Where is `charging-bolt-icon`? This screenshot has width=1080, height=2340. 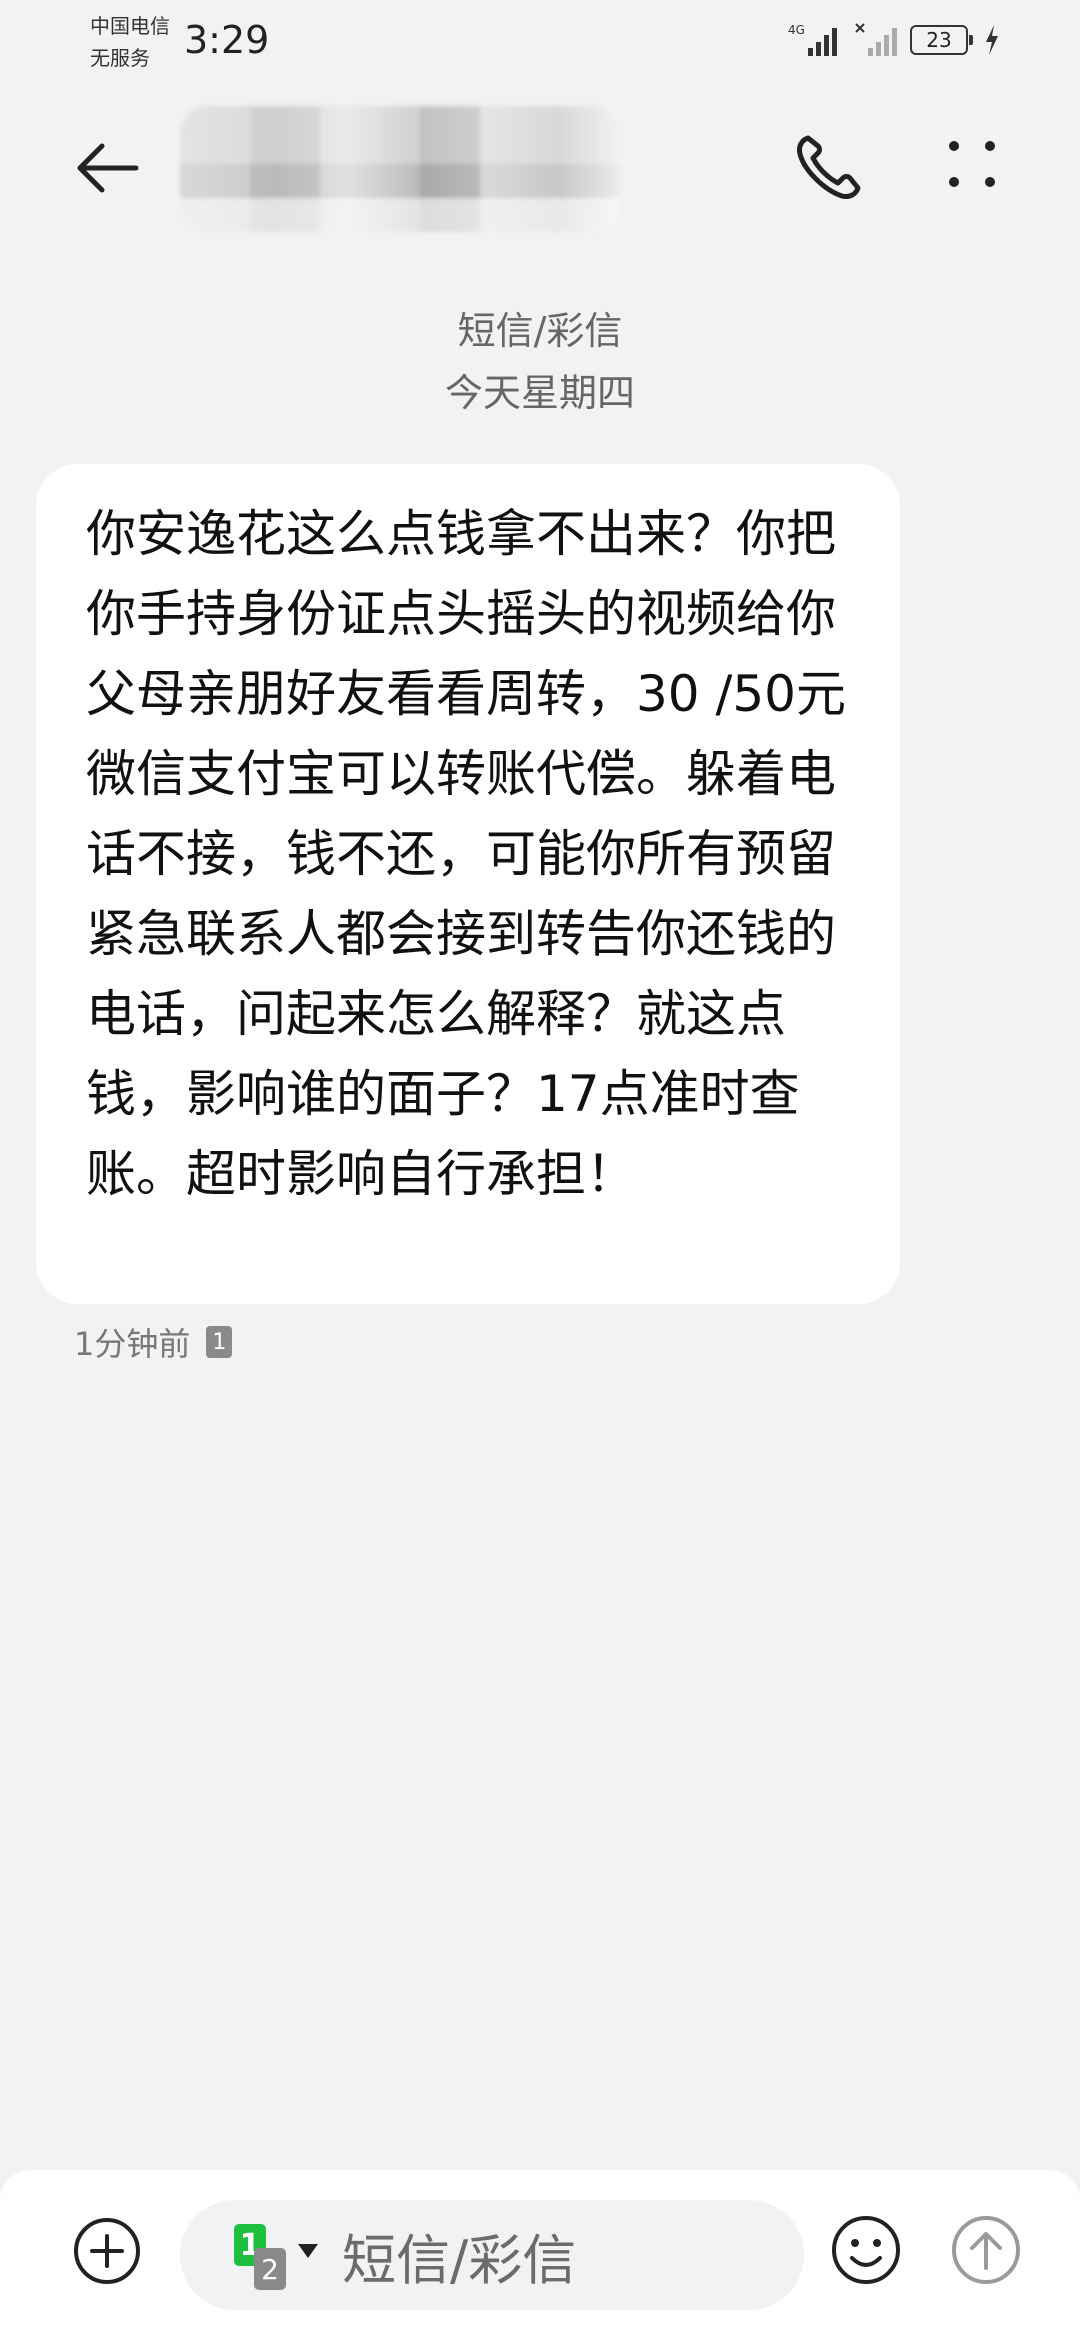
charging-bolt-icon is located at coordinates (992, 40).